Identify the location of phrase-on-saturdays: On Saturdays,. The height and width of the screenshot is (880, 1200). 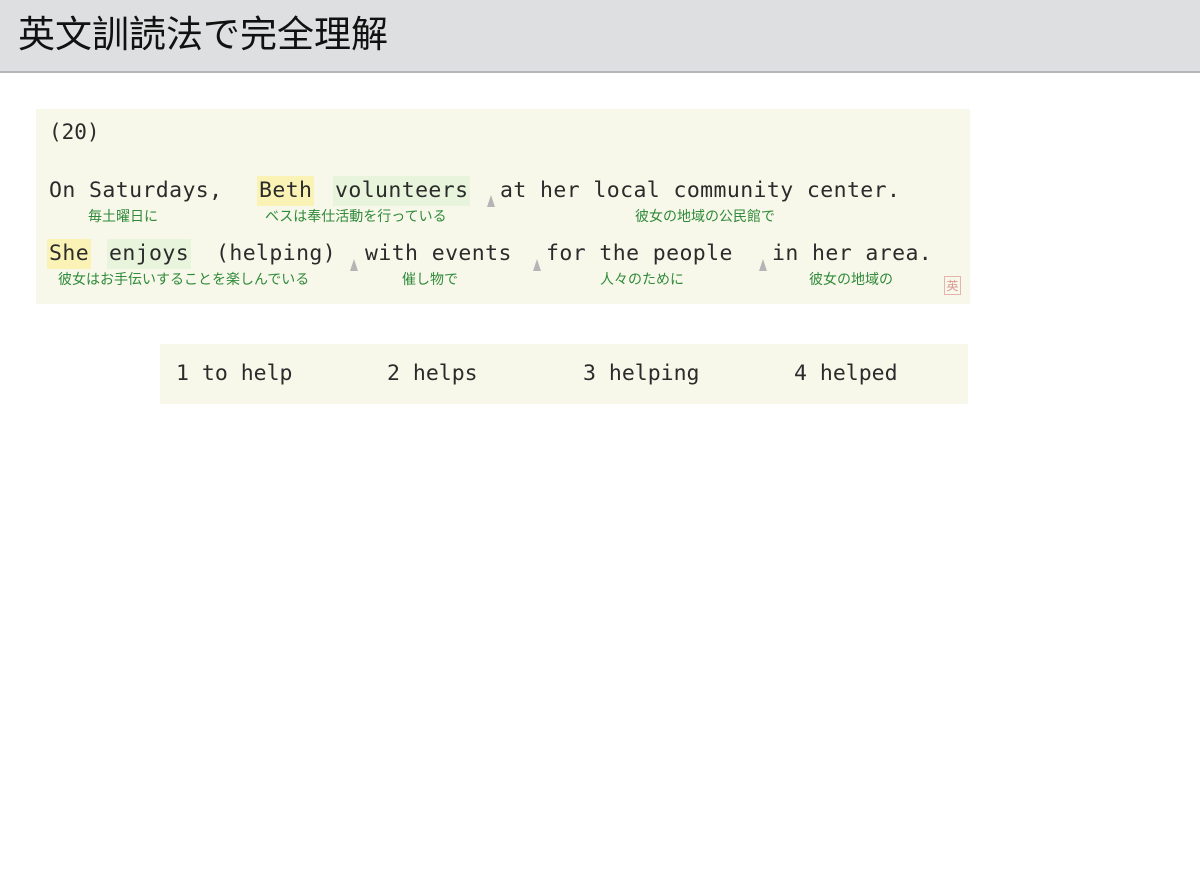
(136, 190).